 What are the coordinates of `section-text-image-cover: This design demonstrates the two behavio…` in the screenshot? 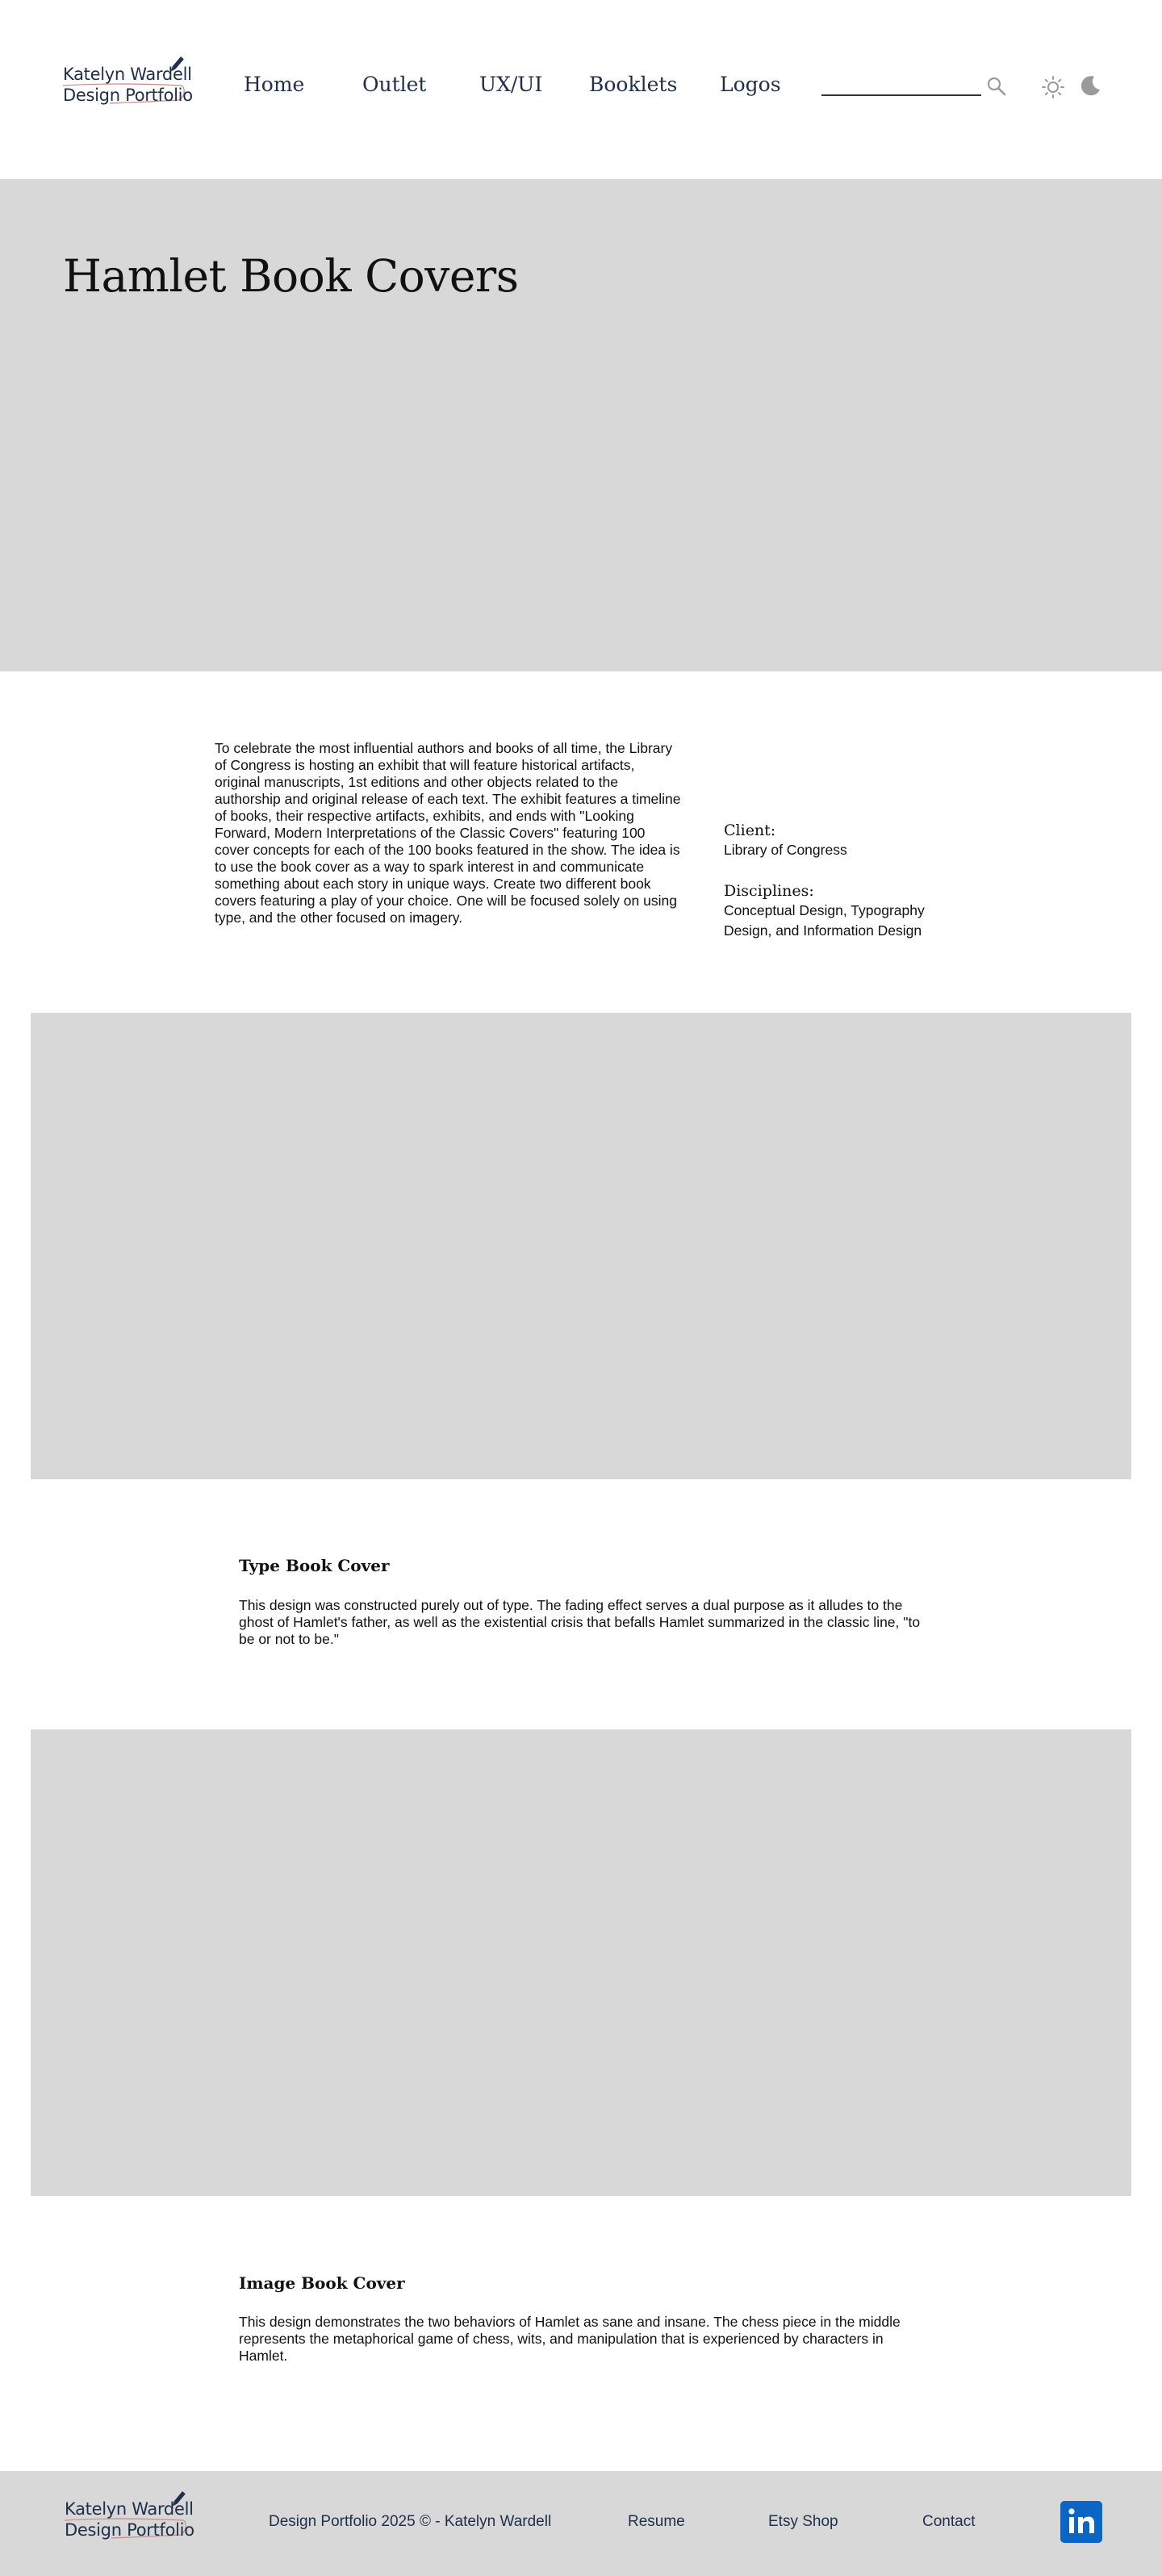 It's located at (570, 2339).